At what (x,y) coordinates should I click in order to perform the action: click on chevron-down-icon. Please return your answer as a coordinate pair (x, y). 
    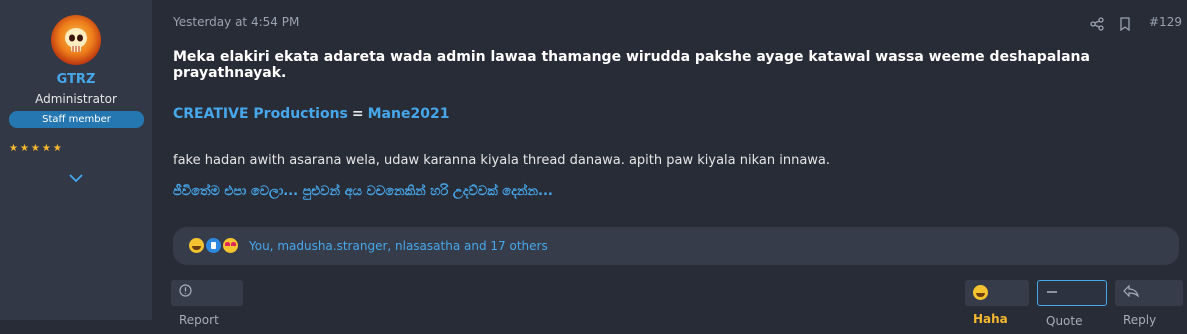
    Looking at the image, I should click on (76, 178).